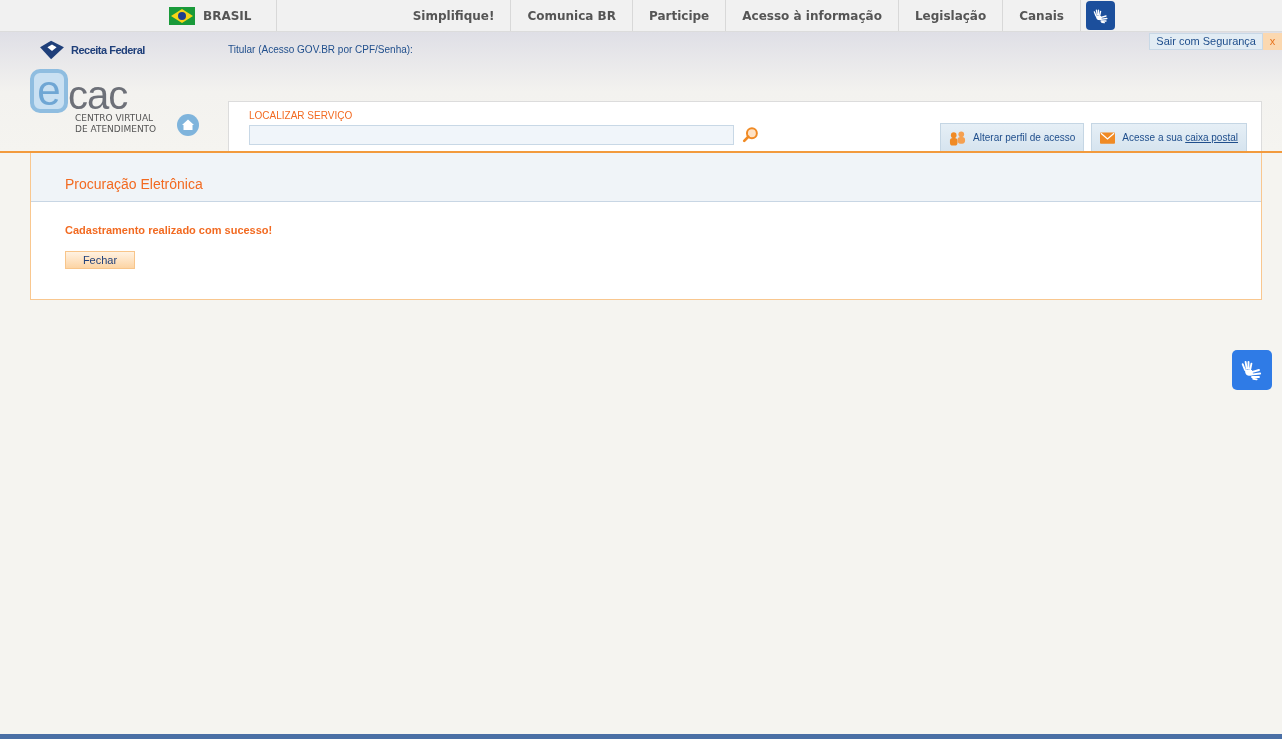 The image size is (1282, 739). What do you see at coordinates (1180, 138) in the screenshot?
I see `action-text: Acesse a sua caixa postal` at bounding box center [1180, 138].